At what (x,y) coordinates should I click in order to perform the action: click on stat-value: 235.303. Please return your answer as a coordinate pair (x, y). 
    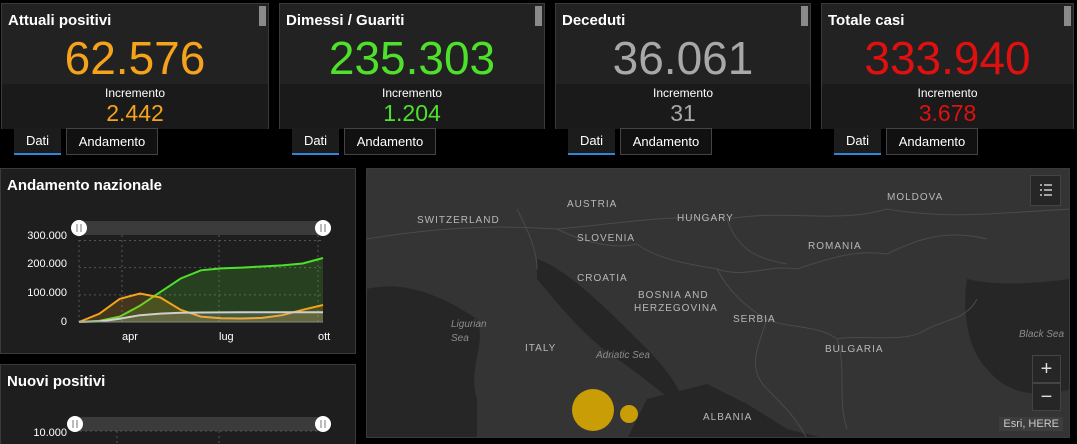
    Looking at the image, I should click on (412, 58).